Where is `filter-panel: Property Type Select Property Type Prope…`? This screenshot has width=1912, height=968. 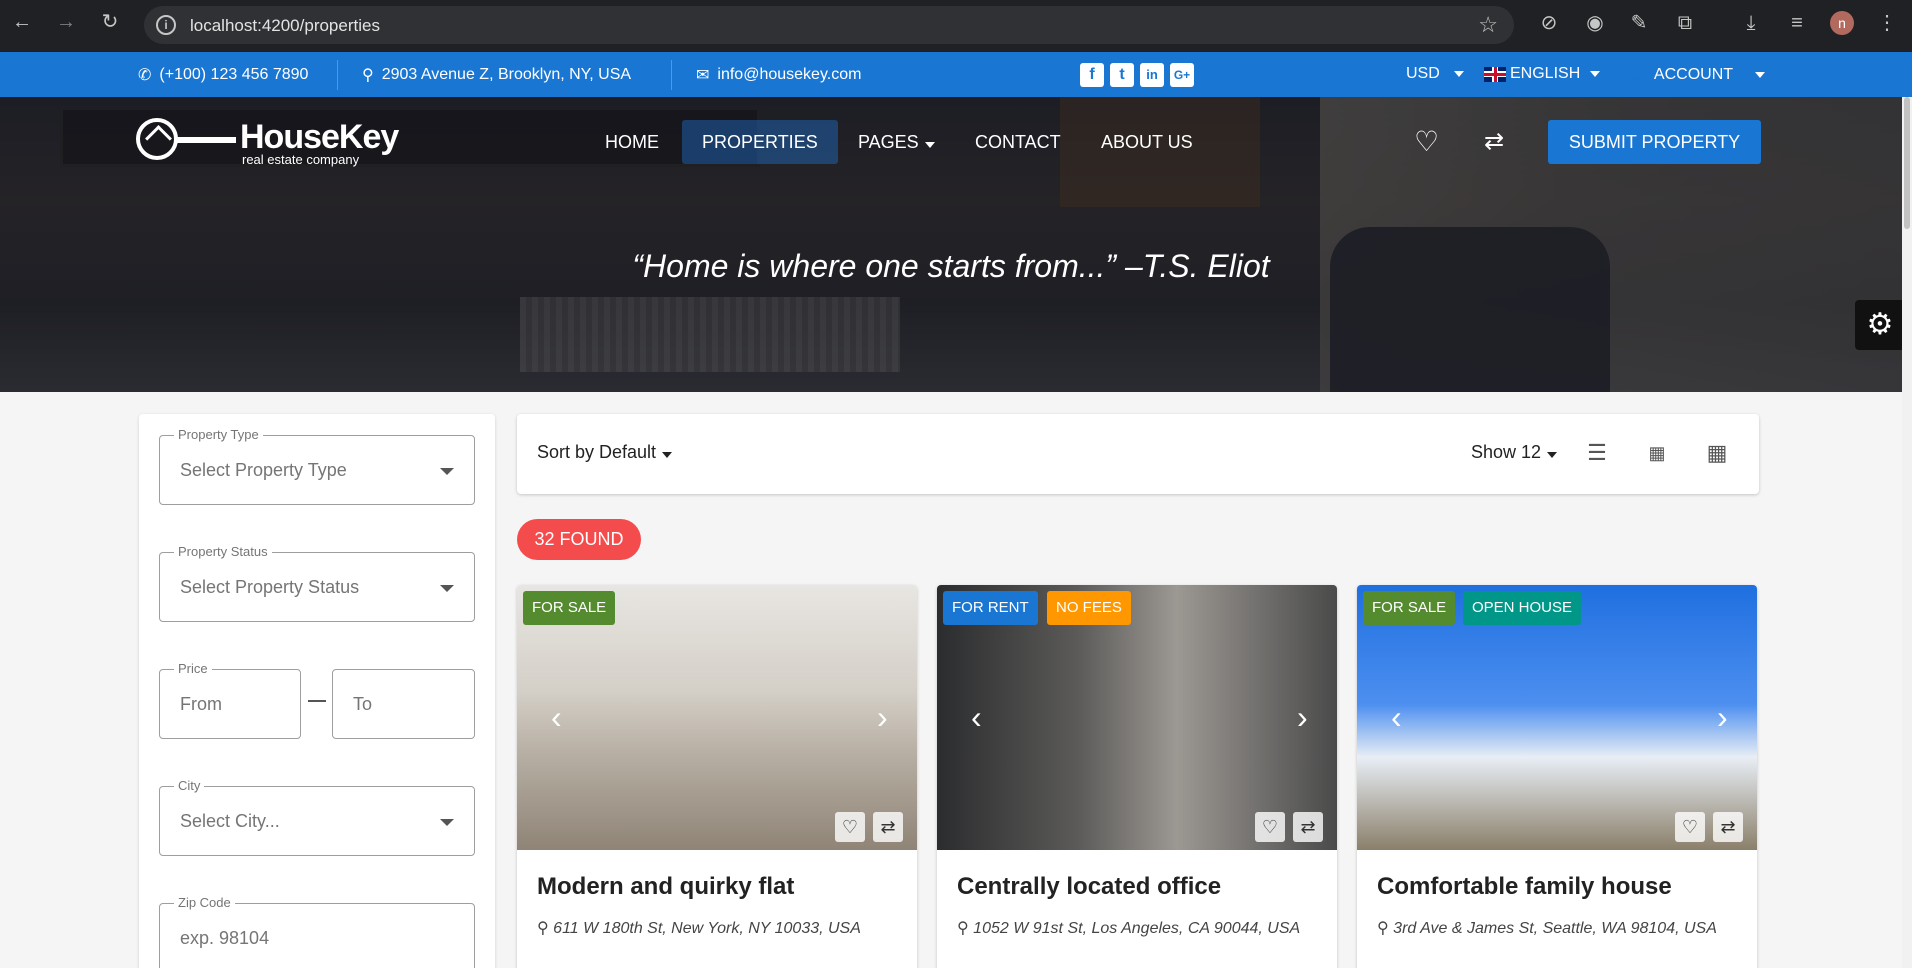 filter-panel: Property Type Select Property Type Prope… is located at coordinates (317, 691).